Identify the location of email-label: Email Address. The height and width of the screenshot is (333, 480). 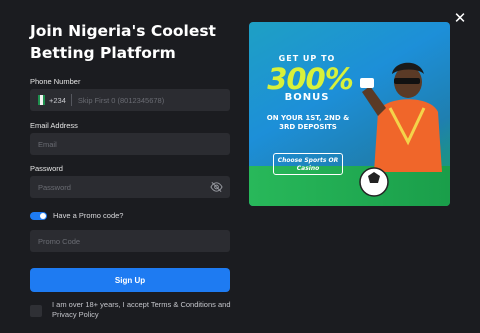
(54, 125).